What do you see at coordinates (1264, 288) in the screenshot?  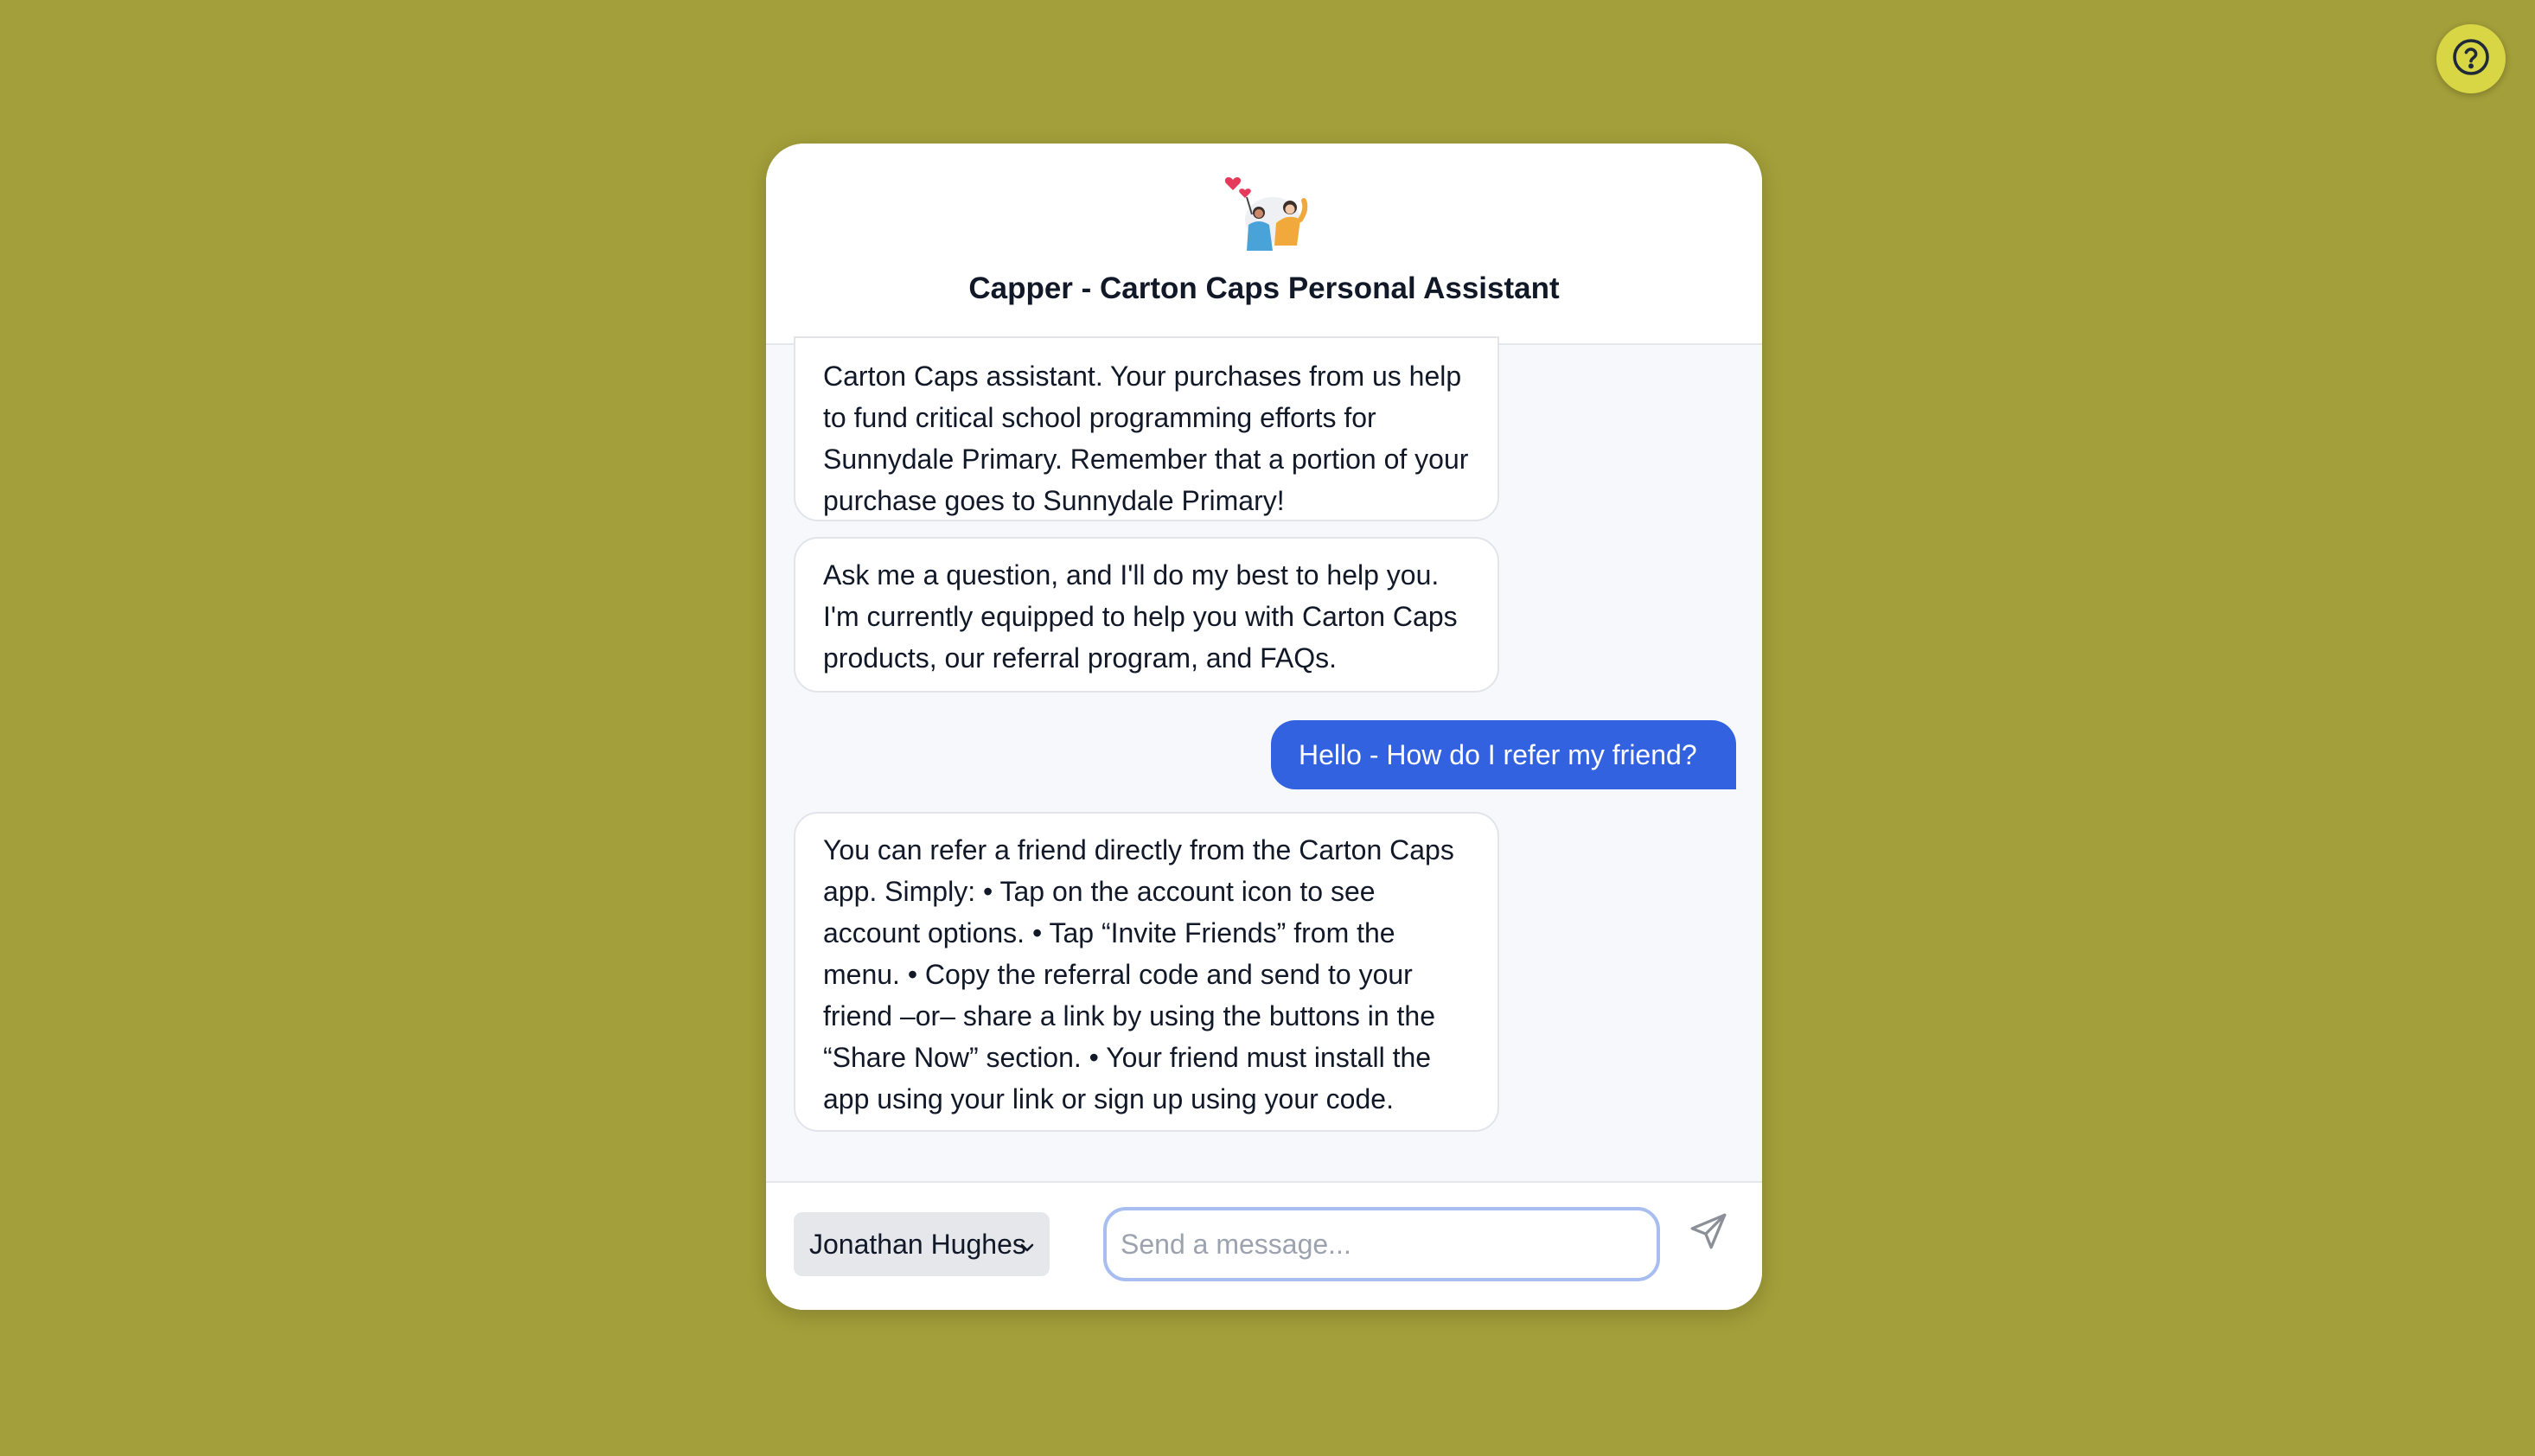 I see `chat-title: Capper - Carton Caps Personal Assistant` at bounding box center [1264, 288].